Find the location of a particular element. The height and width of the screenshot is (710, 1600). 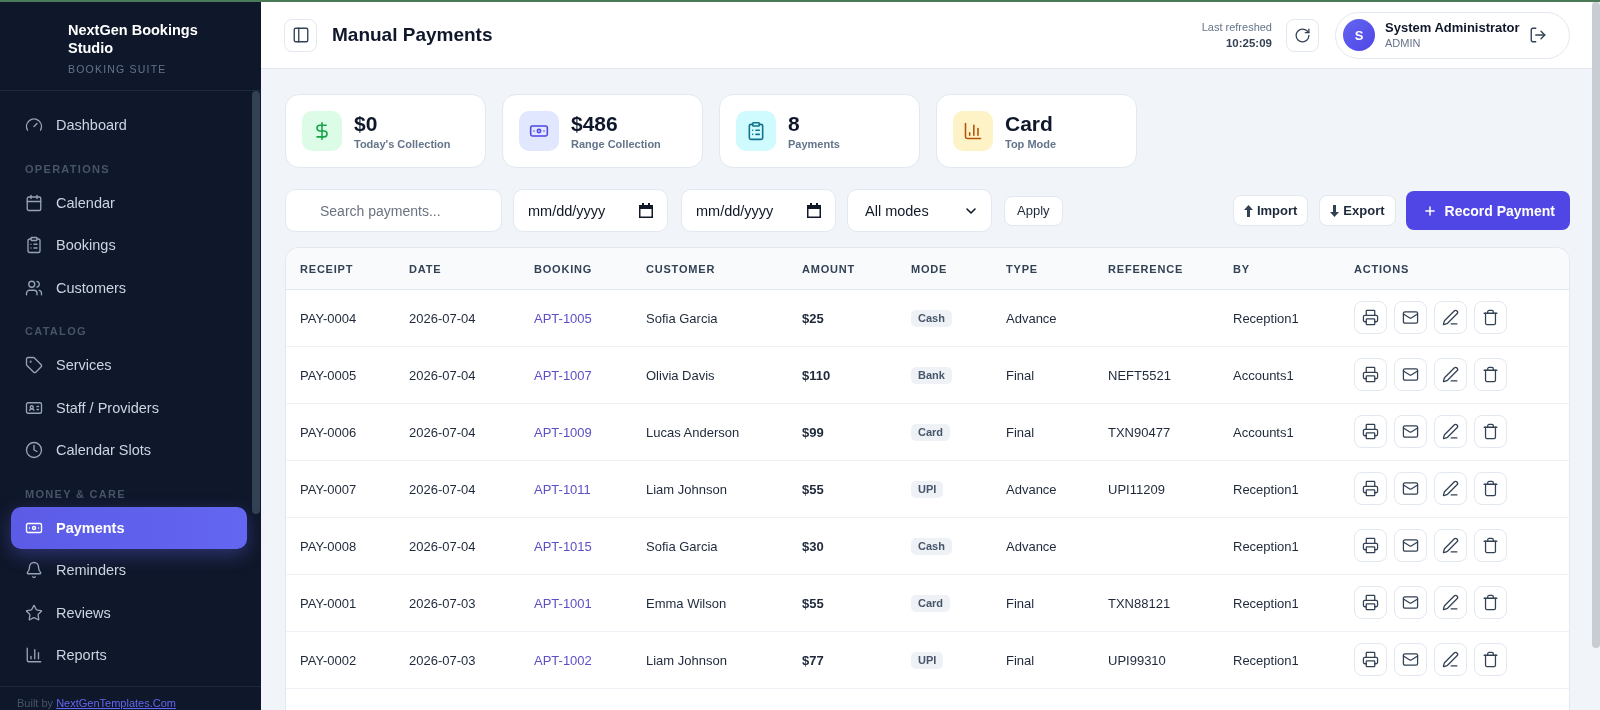

logout-button is located at coordinates (1538, 35).